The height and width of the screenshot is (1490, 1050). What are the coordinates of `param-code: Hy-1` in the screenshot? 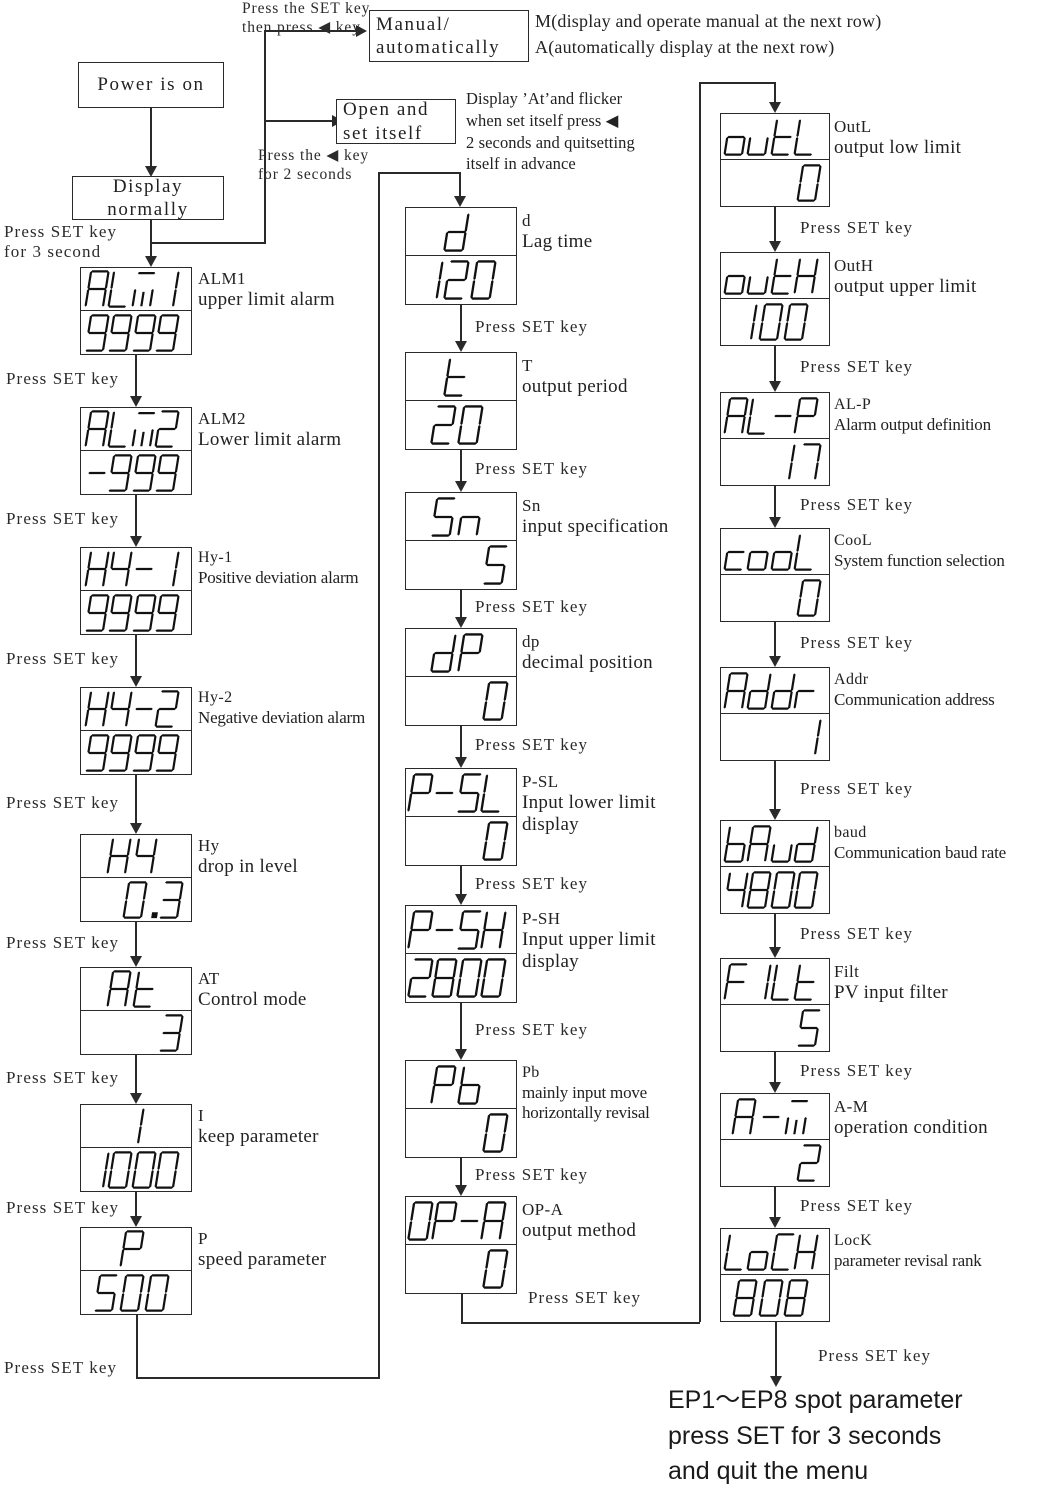 It's located at (215, 557).